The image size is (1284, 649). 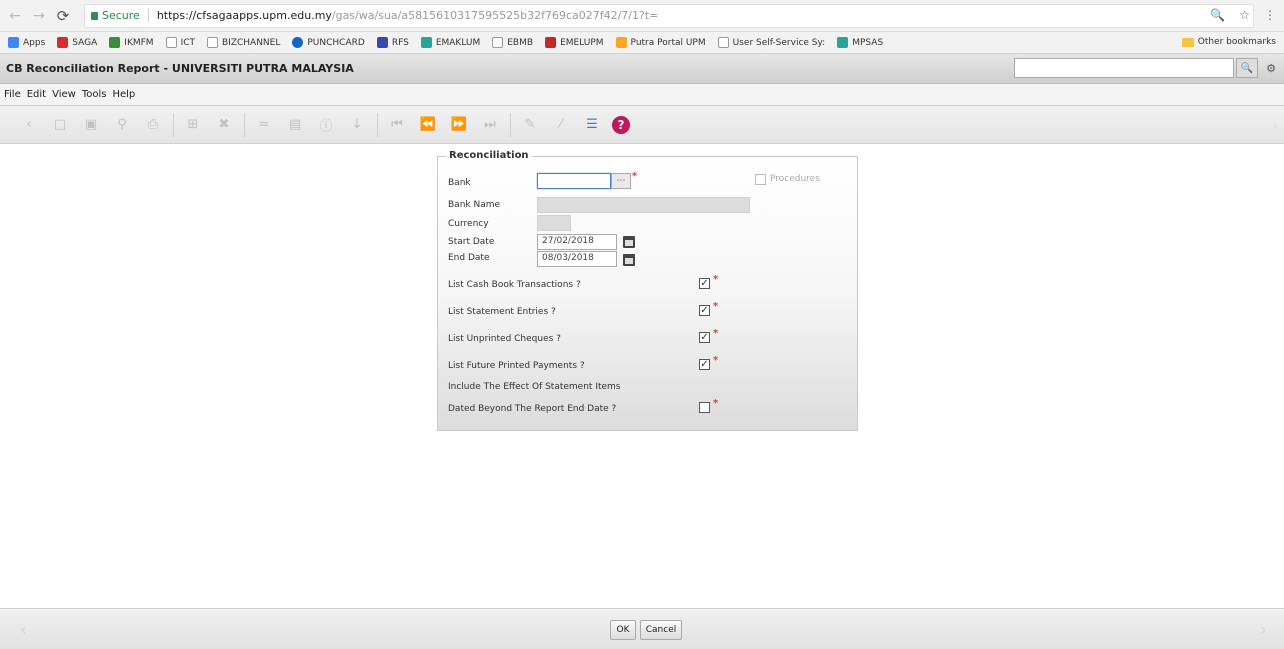 What do you see at coordinates (530, 125) in the screenshot?
I see `edit-icon: ✎` at bounding box center [530, 125].